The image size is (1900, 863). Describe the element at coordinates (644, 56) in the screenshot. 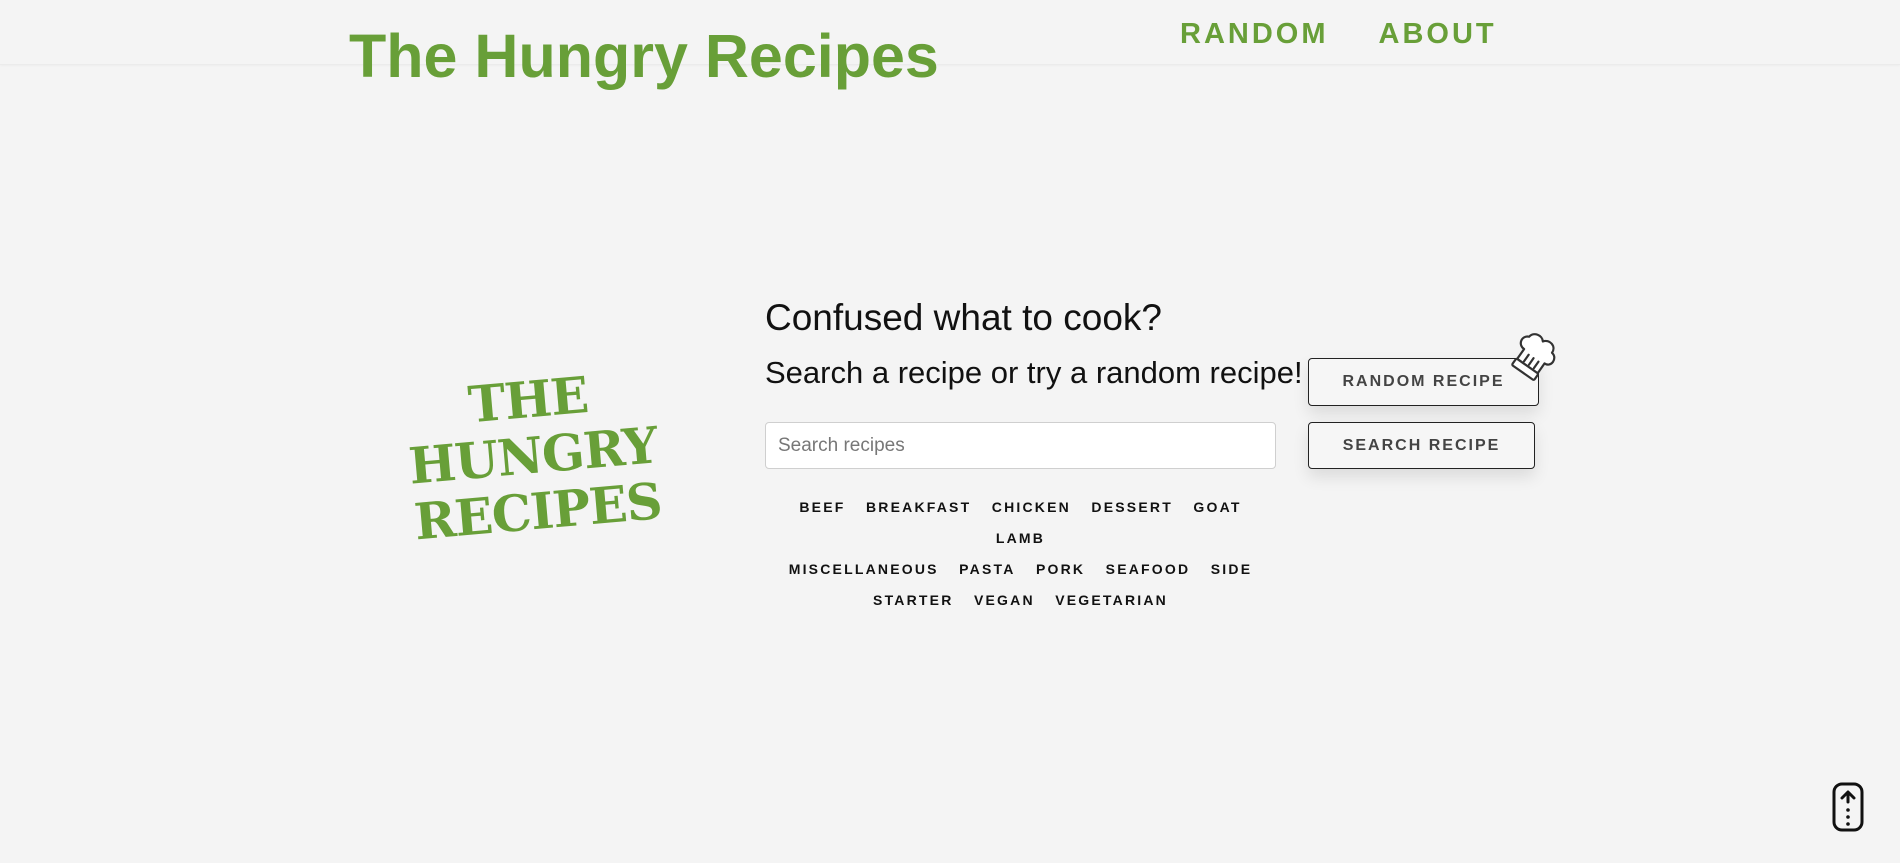

I see `site-title: The Hungry Recipes` at that location.